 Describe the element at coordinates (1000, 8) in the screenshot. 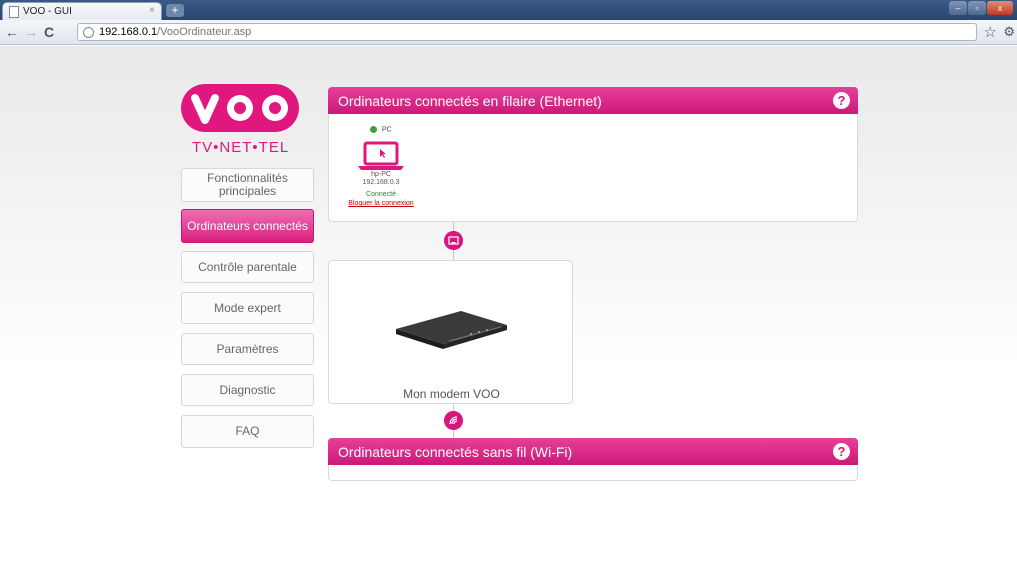

I see `close-window-button: x` at that location.